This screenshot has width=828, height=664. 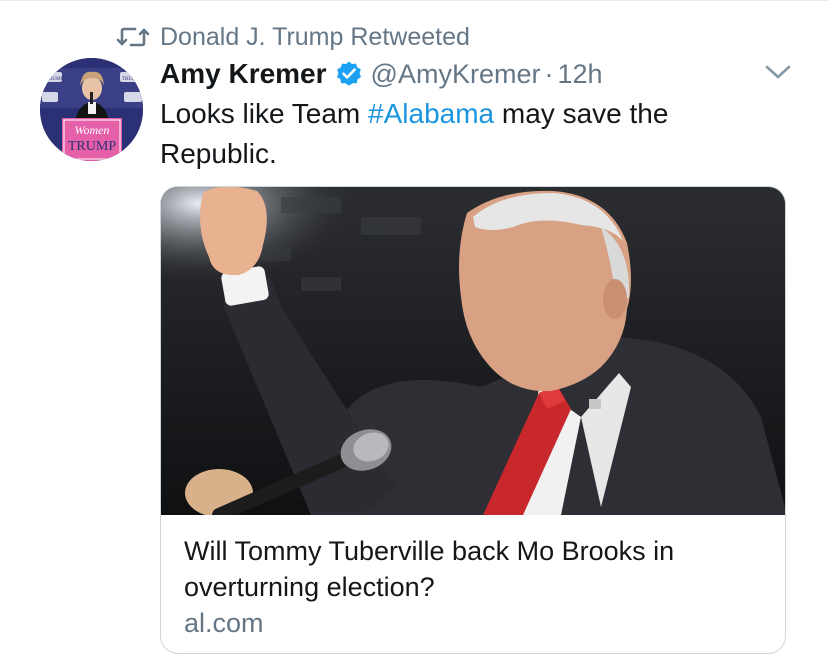 I want to click on top-divider, so click(x=414, y=0).